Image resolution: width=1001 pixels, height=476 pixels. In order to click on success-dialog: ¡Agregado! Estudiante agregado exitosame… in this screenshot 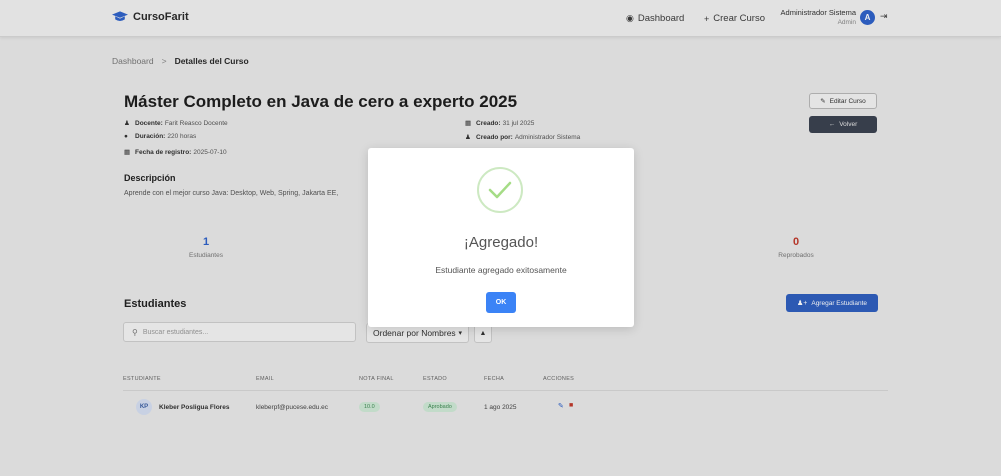, I will do `click(501, 237)`.